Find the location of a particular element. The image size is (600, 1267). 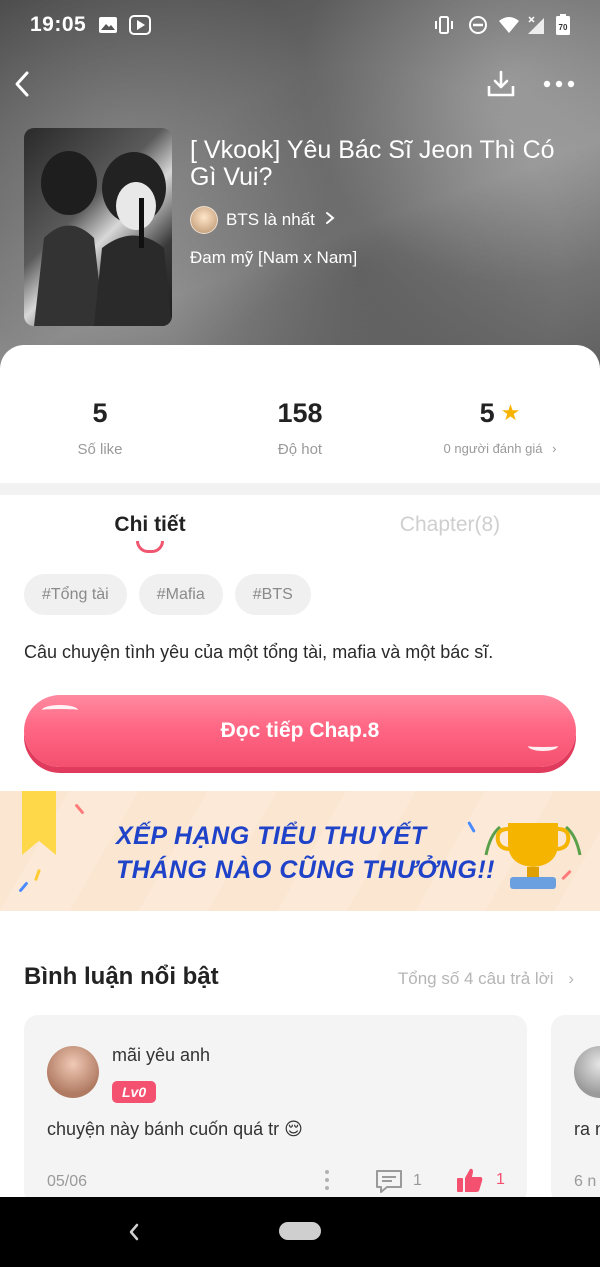

comment-date: 05/06 is located at coordinates (67, 1181).